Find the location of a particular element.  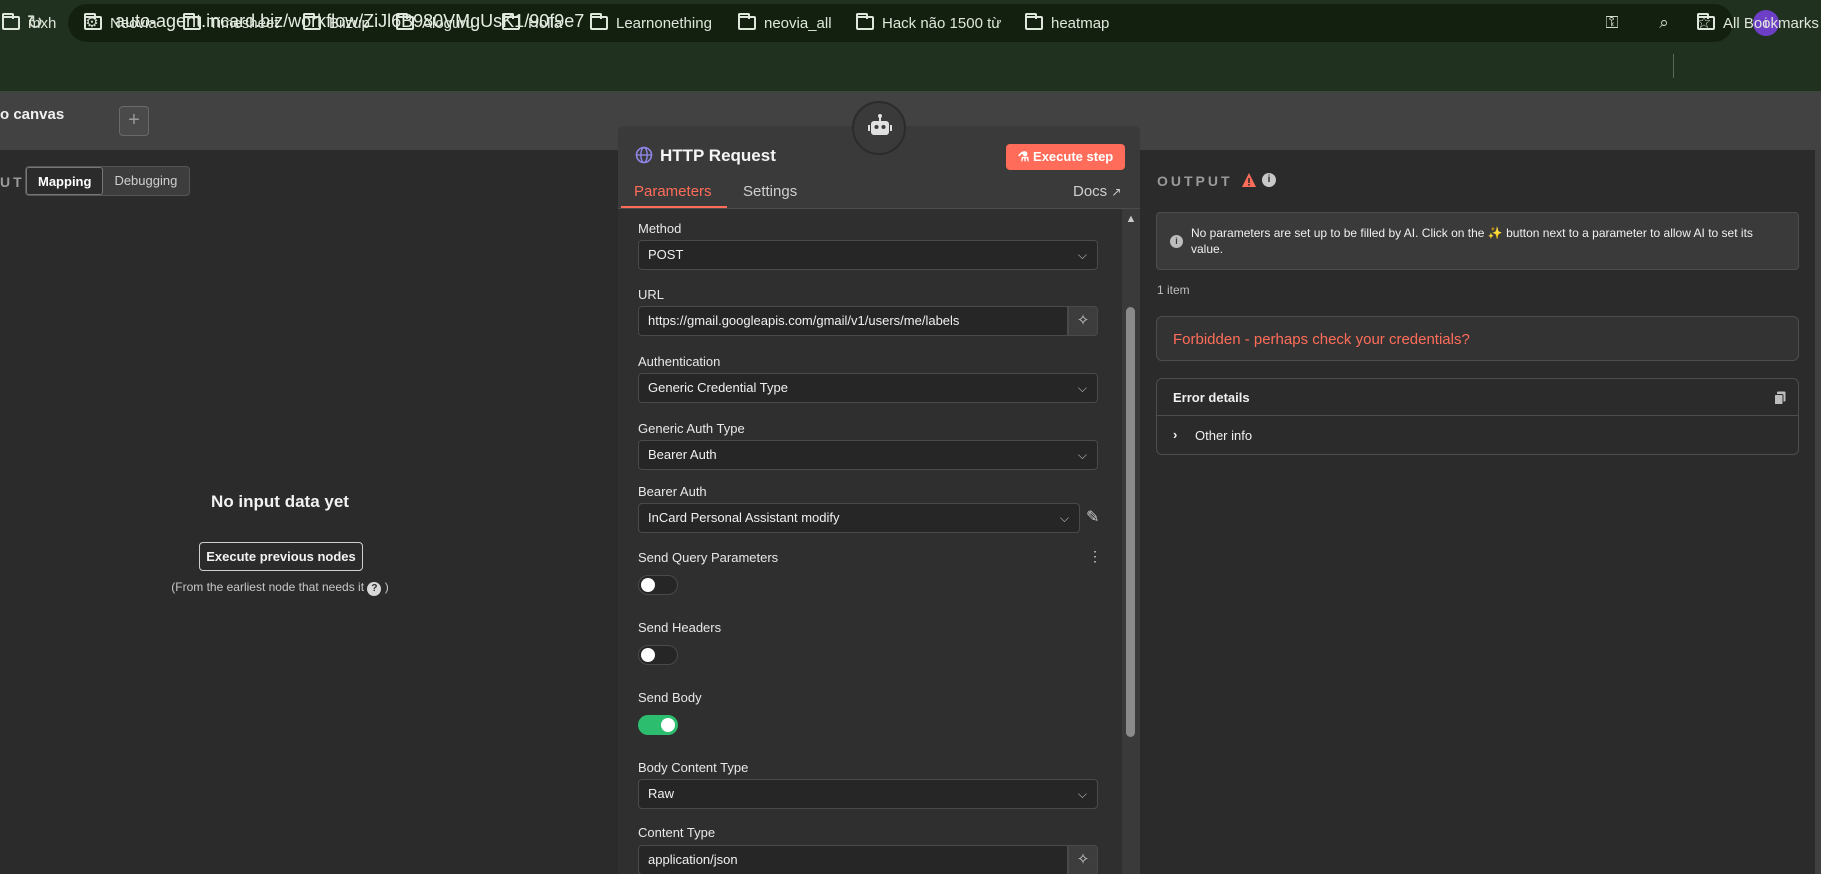

scrollbar-thumb is located at coordinates (1130, 522).